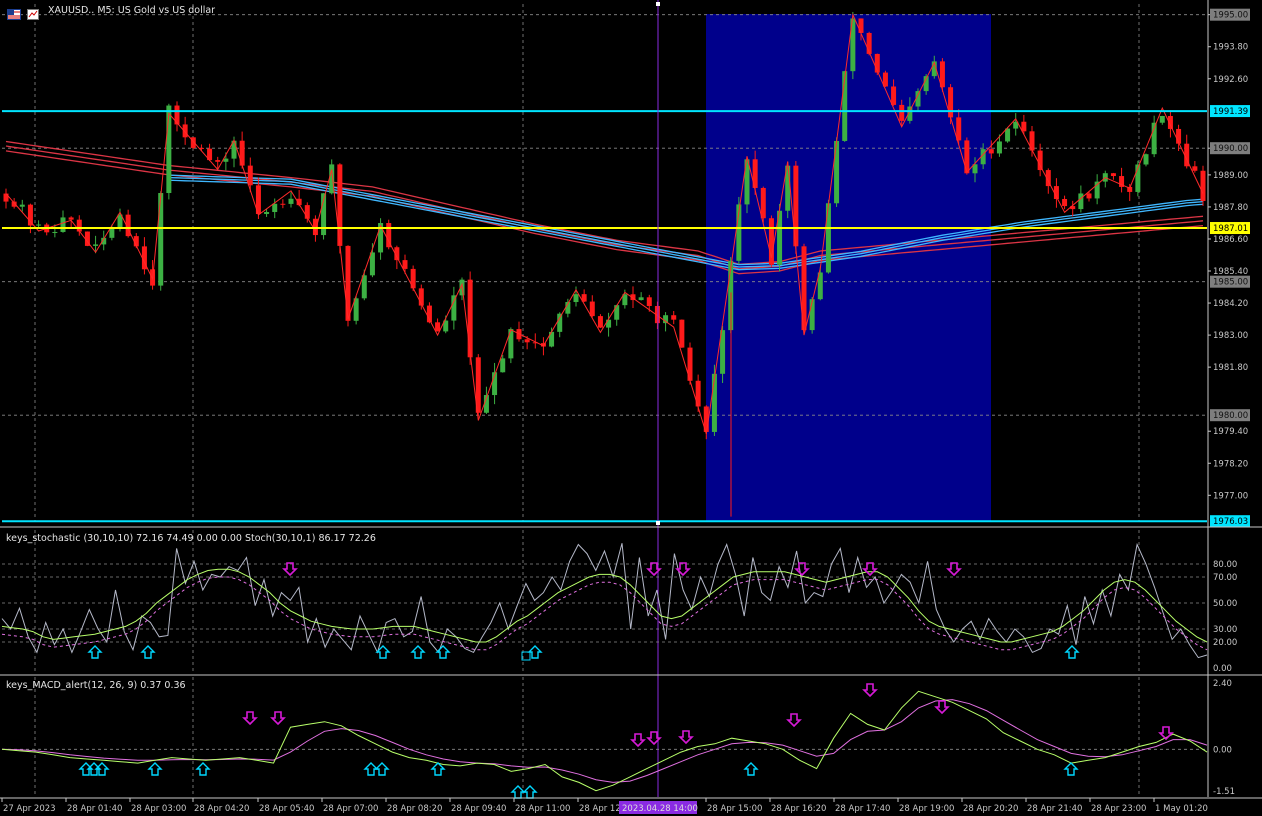  Describe the element at coordinates (542, 809) in the screenshot. I see `time-label: 28 Apr 11:00` at that location.